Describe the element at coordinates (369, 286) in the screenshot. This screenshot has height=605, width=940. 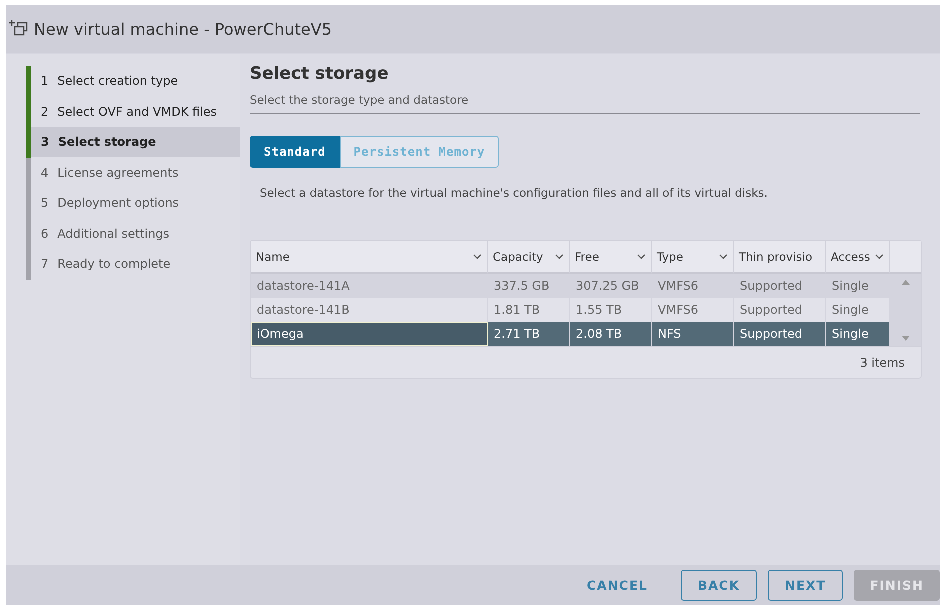
I see `table-cell: datastore-141A` at that location.